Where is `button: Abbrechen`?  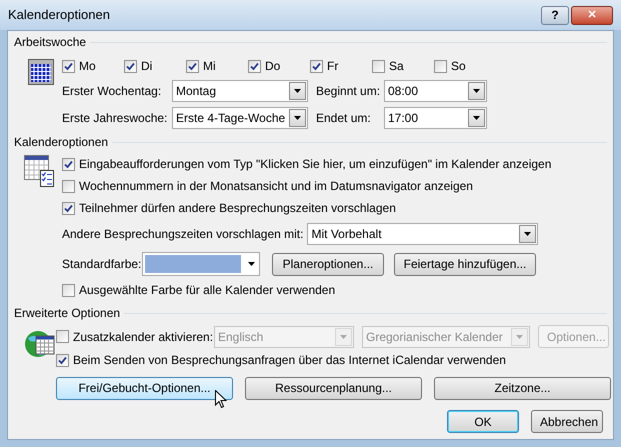
button: Abbrechen is located at coordinates (567, 421).